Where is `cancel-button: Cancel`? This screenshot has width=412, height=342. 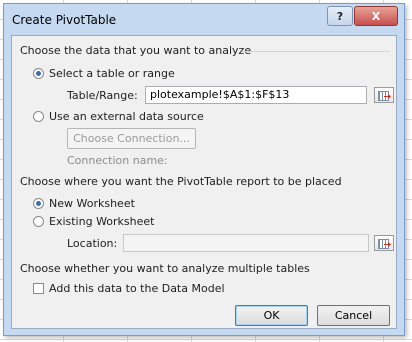
cancel-button: Cancel is located at coordinates (353, 315).